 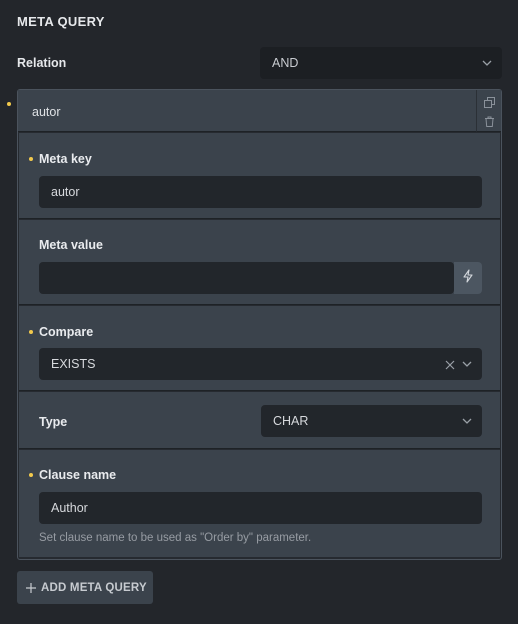 What do you see at coordinates (66, 332) in the screenshot?
I see `compare-label: Compare` at bounding box center [66, 332].